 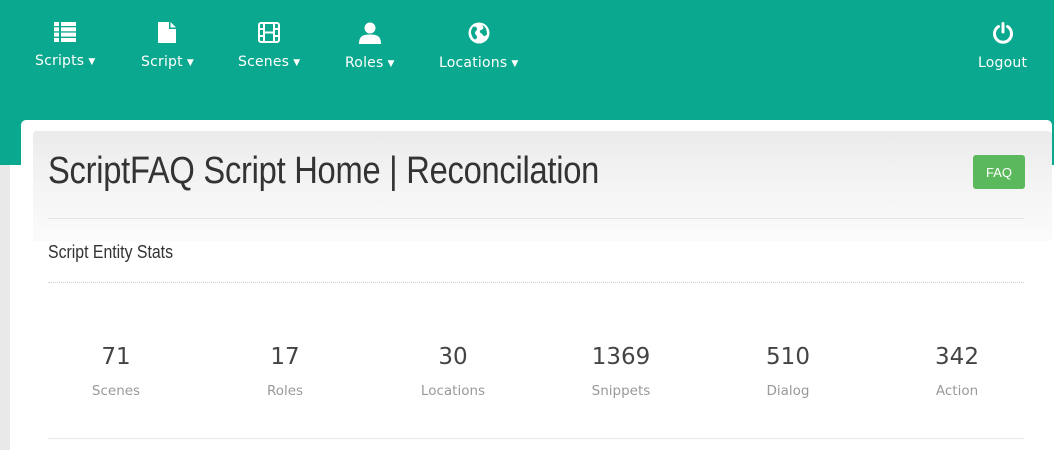 I want to click on nav-scenes-label: Scenes, so click(x=264, y=62).